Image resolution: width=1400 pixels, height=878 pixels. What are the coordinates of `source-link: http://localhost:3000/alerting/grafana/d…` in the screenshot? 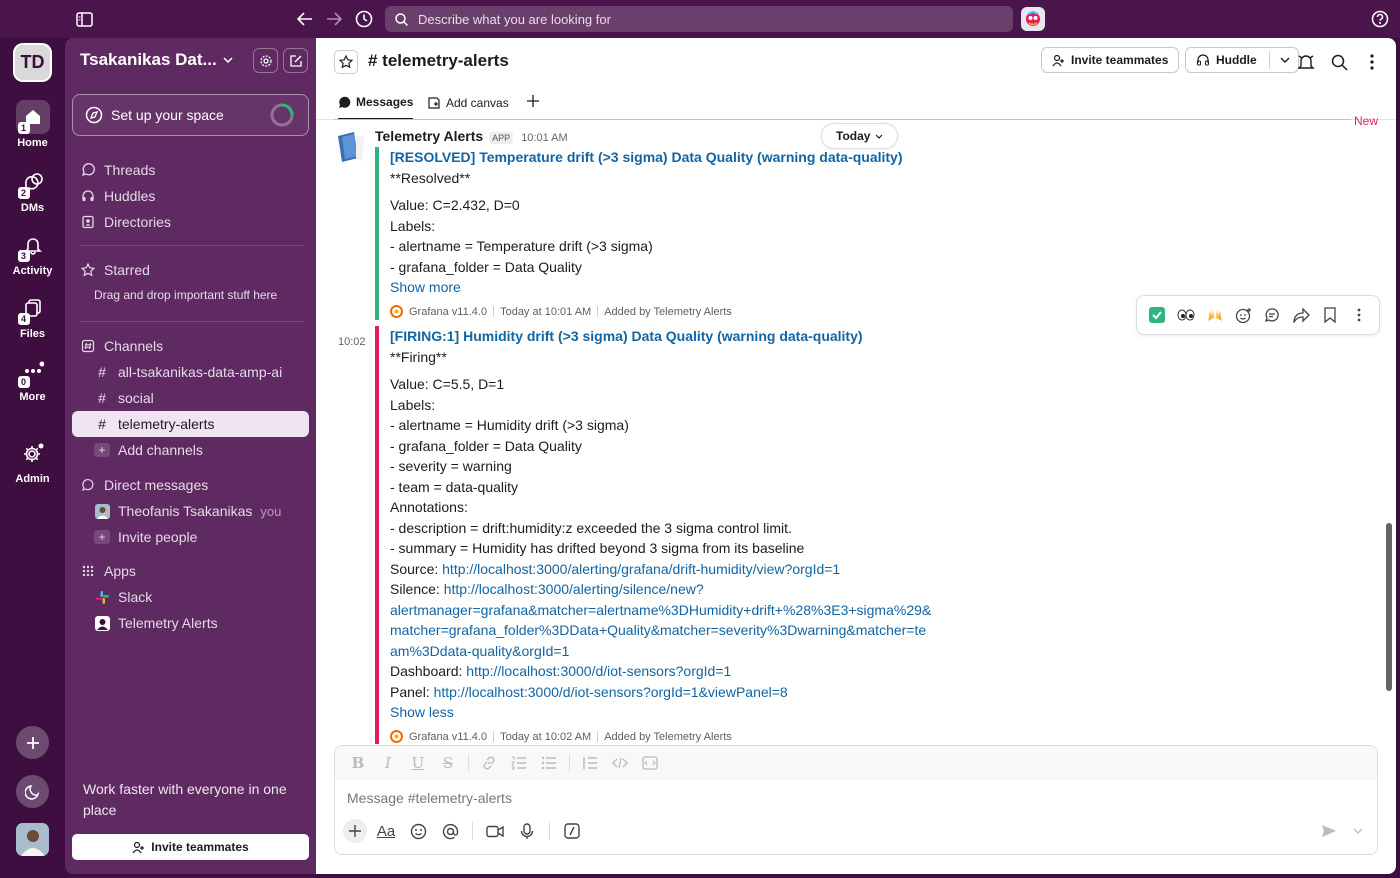 It's located at (641, 569).